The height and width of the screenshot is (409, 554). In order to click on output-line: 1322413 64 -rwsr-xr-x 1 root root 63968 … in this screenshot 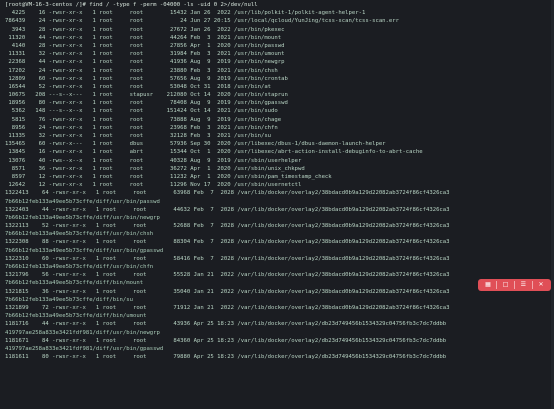, I will do `click(227, 193)`.